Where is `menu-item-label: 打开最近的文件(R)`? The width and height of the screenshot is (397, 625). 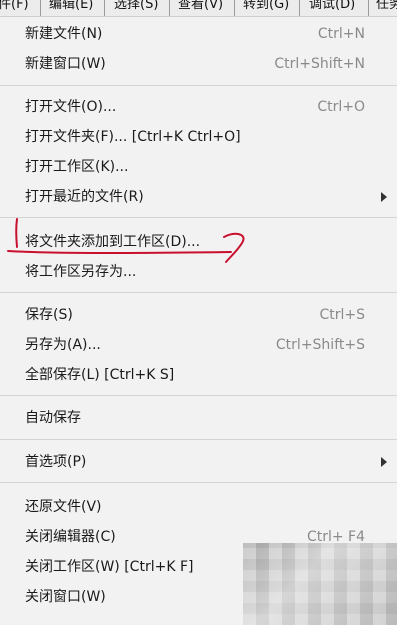 menu-item-label: 打开最近的文件(R) is located at coordinates (84, 197).